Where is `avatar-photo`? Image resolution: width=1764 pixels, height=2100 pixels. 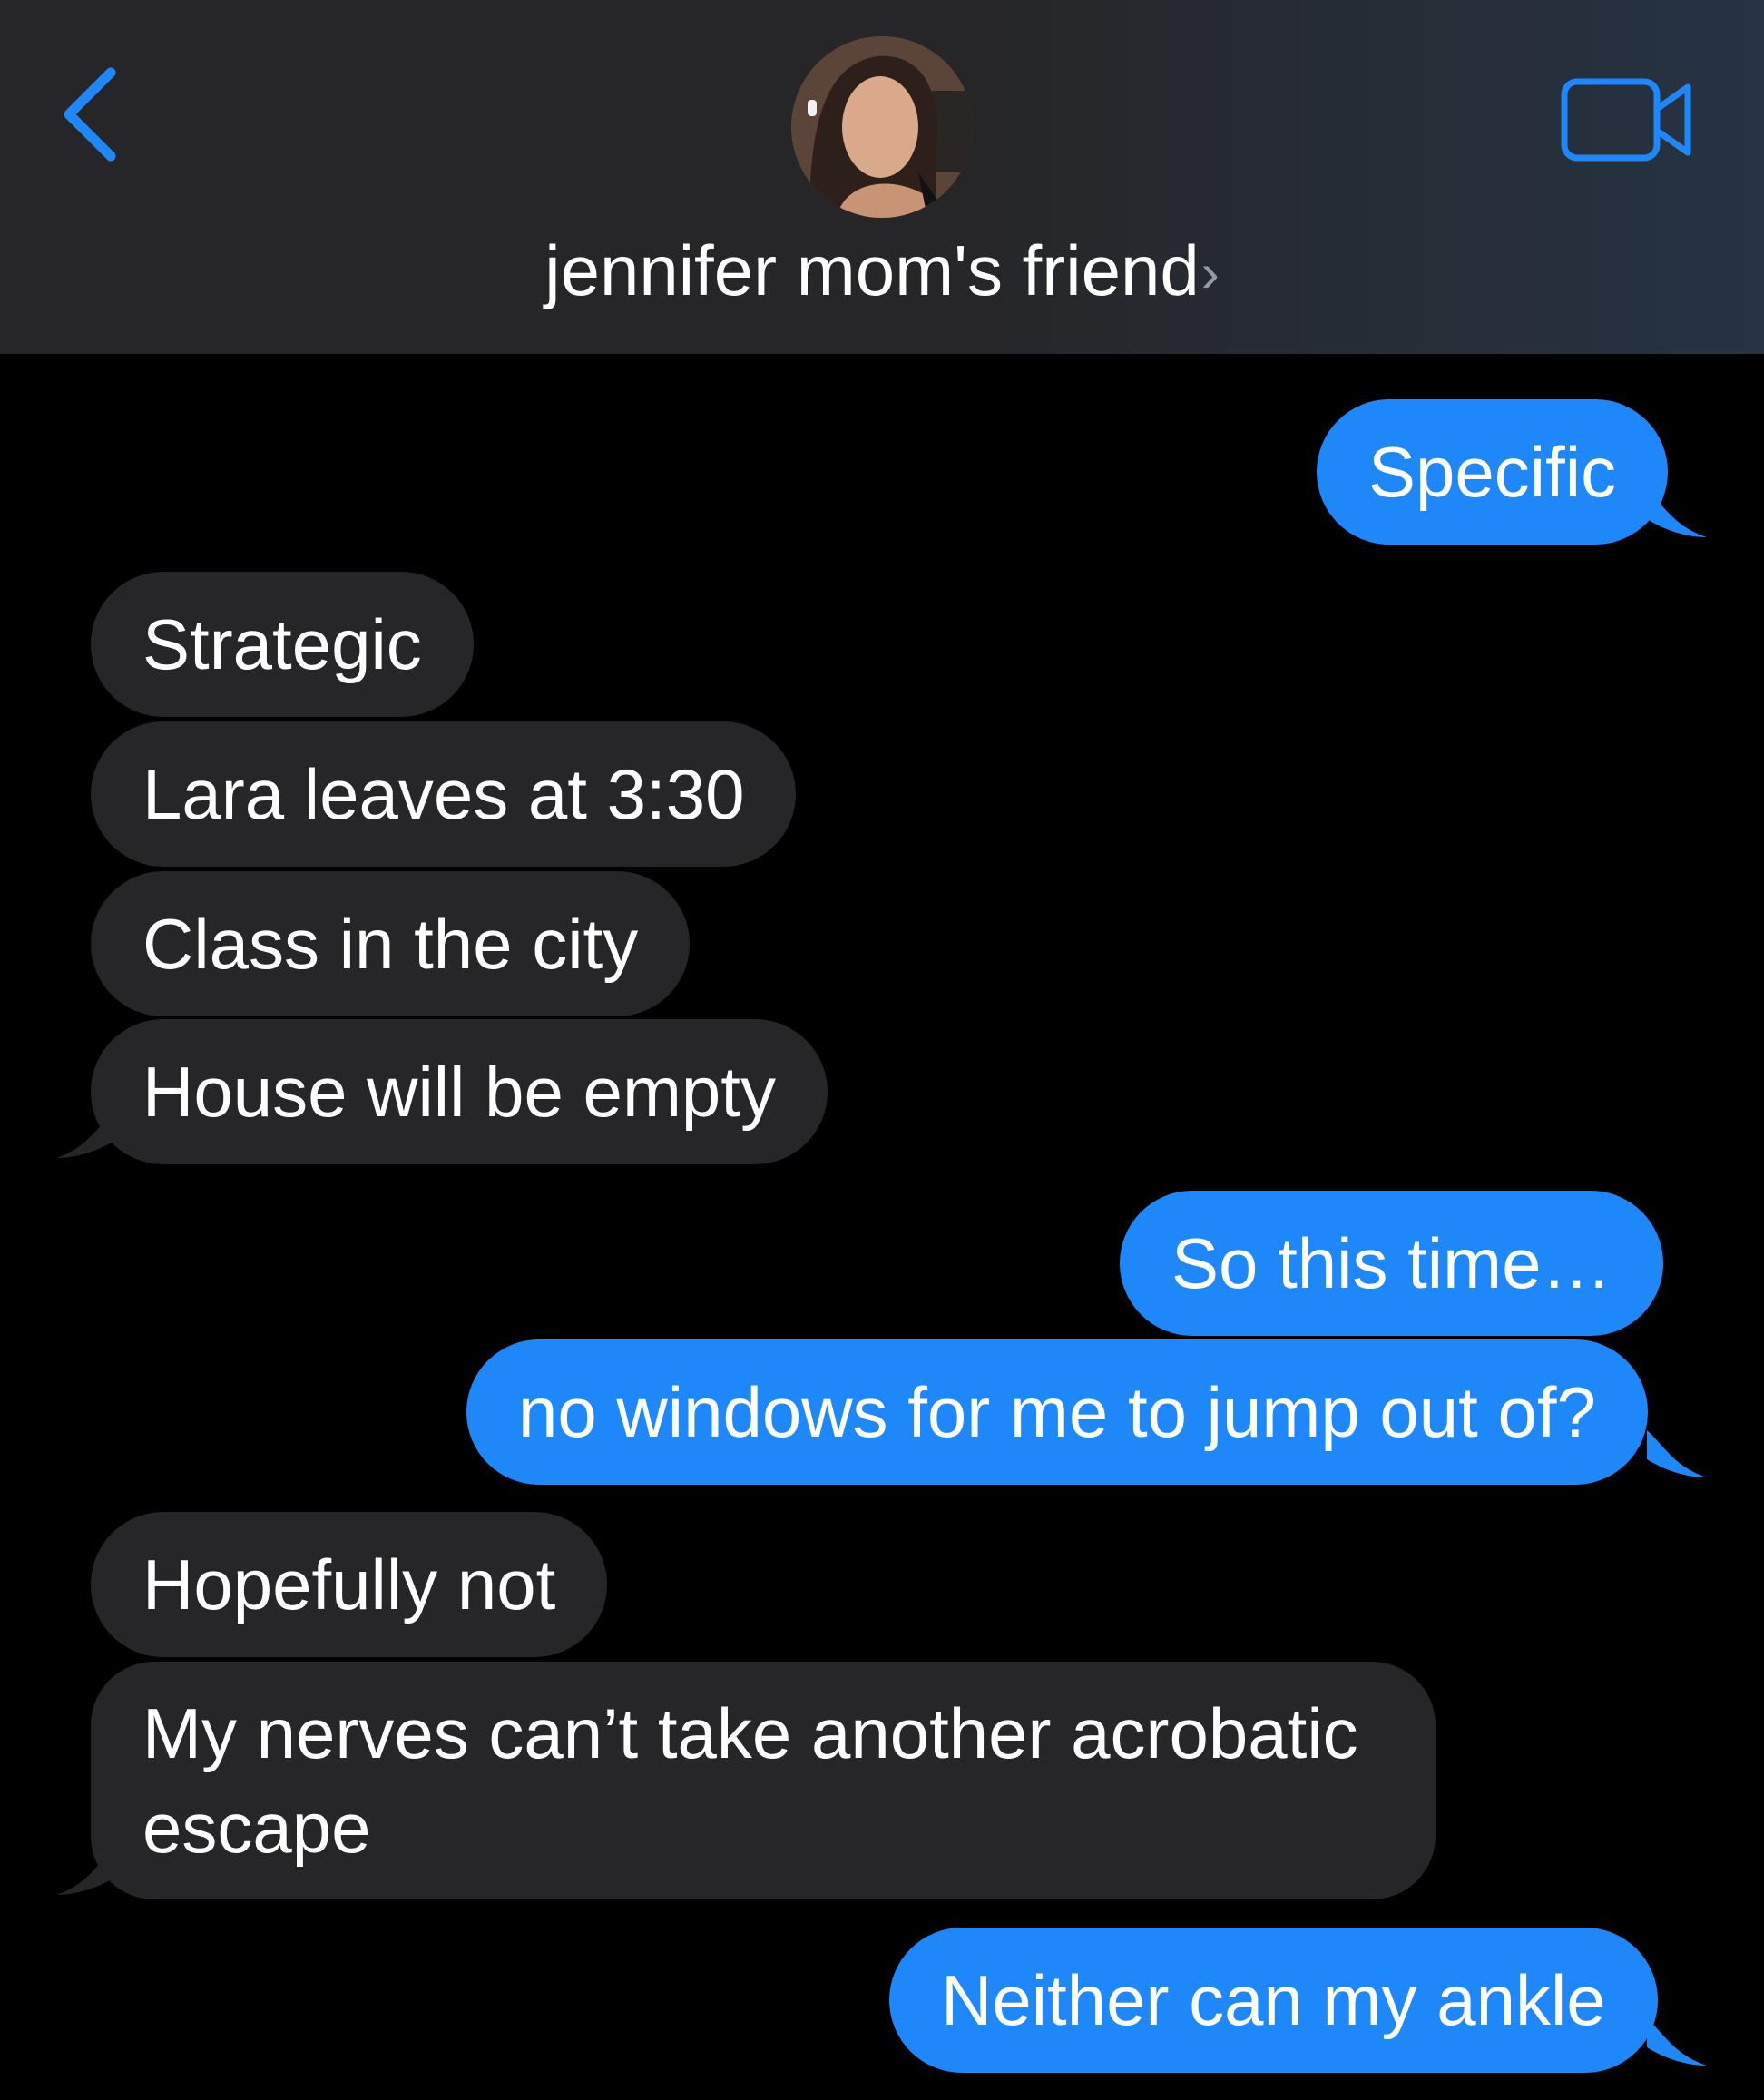 avatar-photo is located at coordinates (882, 127).